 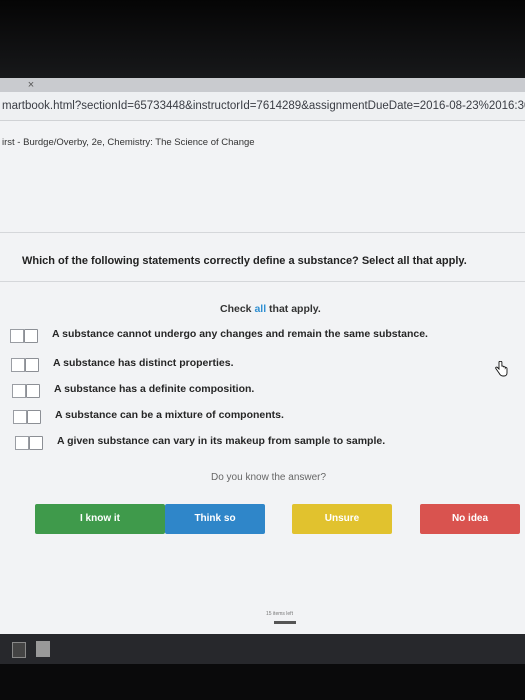 I want to click on confidence-prompt: Do you know the answer?, so click(x=269, y=477).